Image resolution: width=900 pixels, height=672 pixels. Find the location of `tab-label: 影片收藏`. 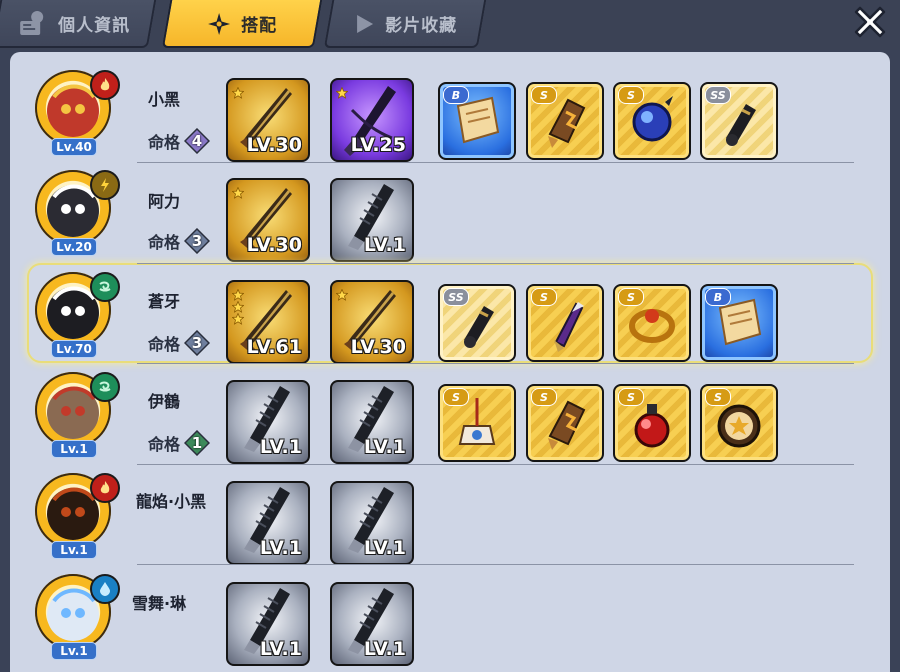

tab-label: 影片收藏 is located at coordinates (421, 25).